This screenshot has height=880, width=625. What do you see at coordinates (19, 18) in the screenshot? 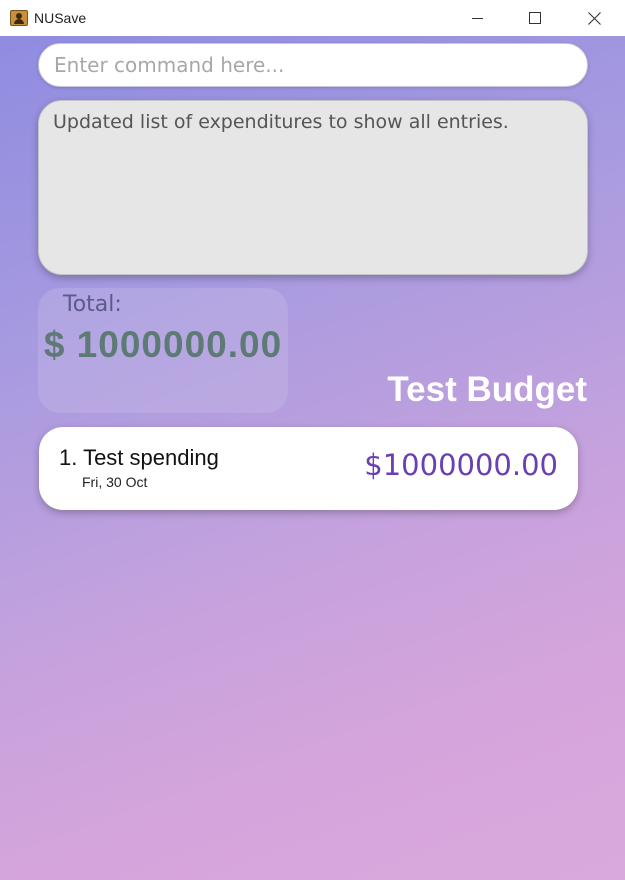
I see `app-icon` at bounding box center [19, 18].